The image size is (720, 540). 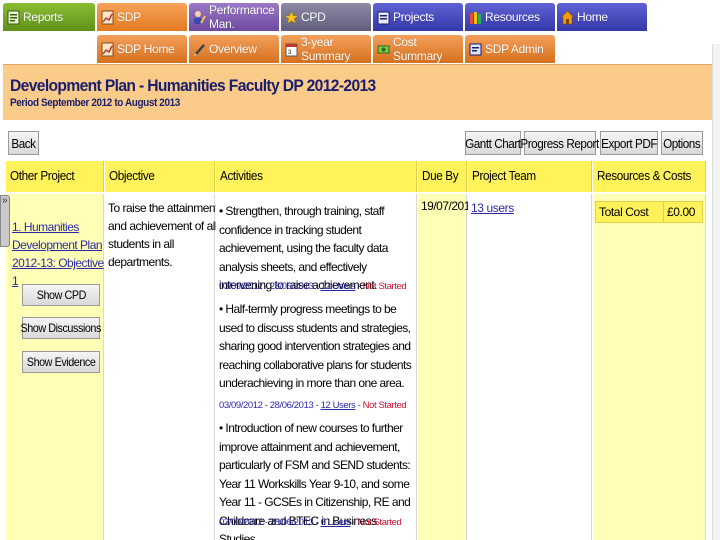 What do you see at coordinates (129, 17) in the screenshot?
I see `nav-label: SDP` at bounding box center [129, 17].